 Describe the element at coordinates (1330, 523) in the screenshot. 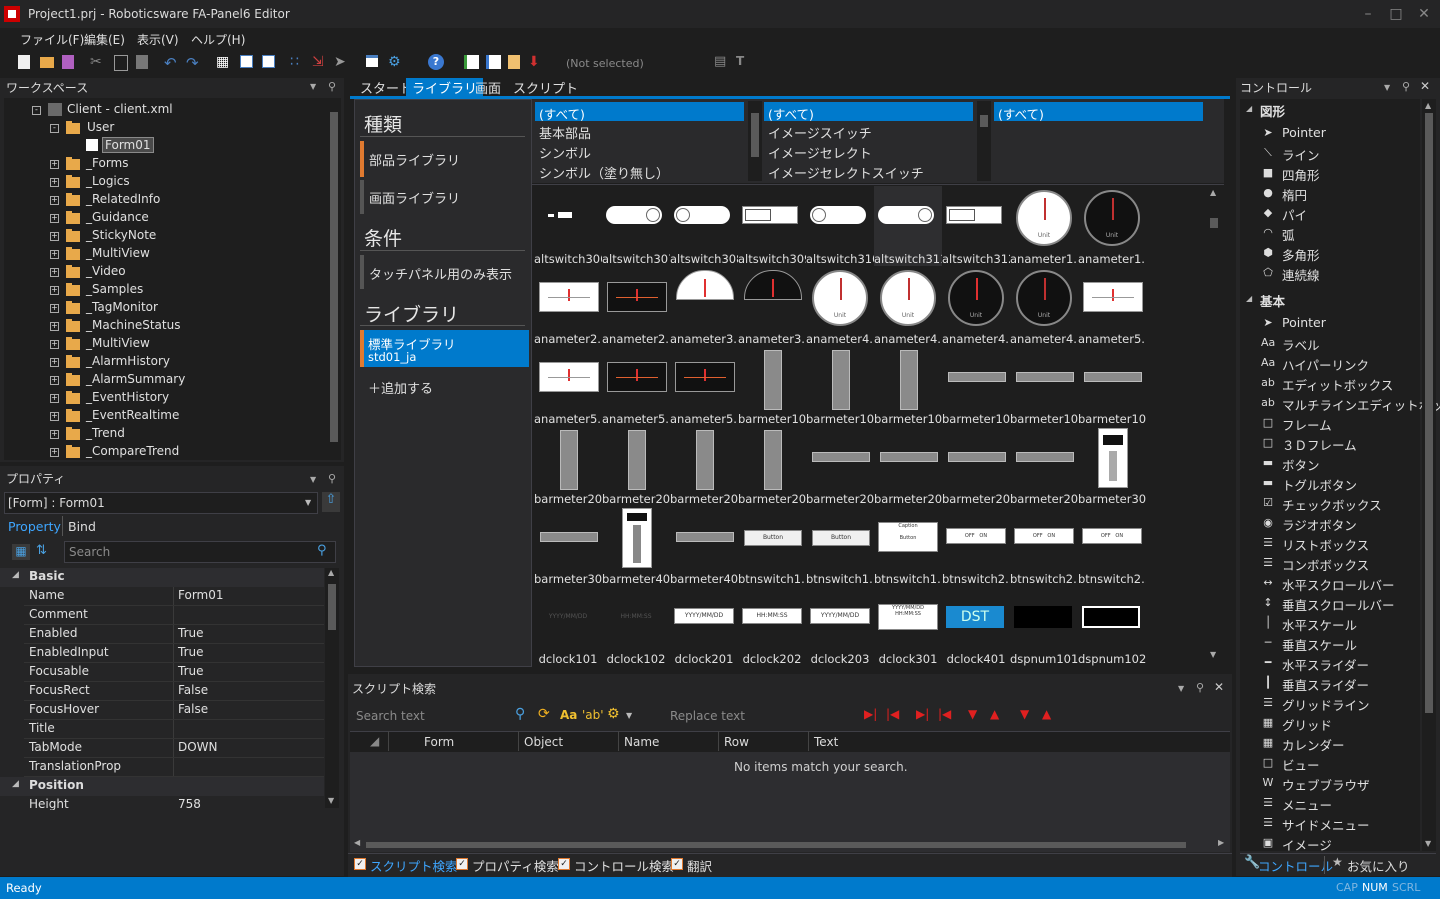

I see `control-item: ◉ ラジオボタン` at that location.